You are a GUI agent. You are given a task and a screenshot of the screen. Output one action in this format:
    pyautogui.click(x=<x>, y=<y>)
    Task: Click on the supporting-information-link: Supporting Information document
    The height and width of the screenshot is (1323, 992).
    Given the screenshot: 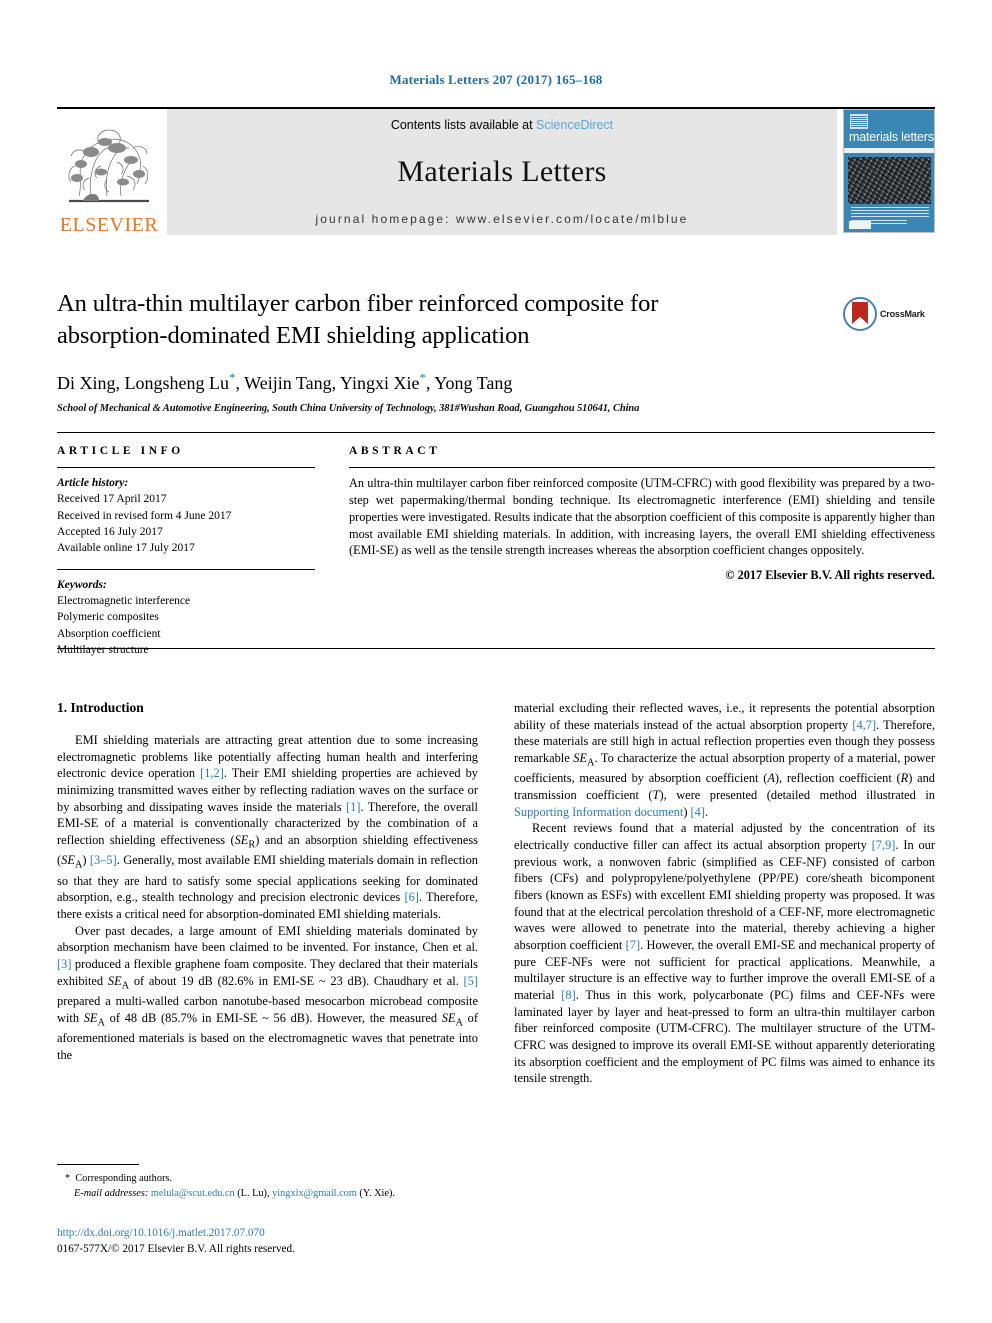 What is the action you would take?
    pyautogui.click(x=598, y=812)
    